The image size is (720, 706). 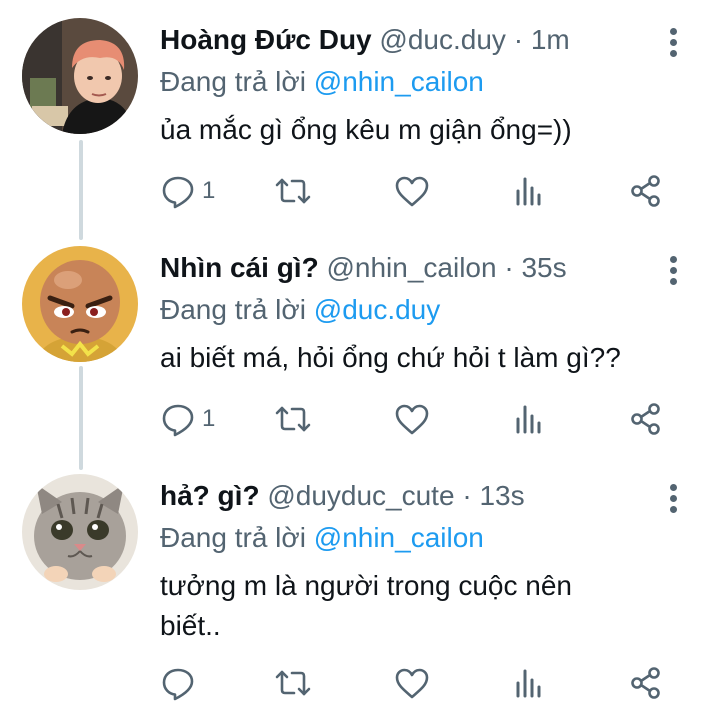 I want to click on tweet-header: Nhìn cái gì? @nhin_cailon · 35s, so click(x=363, y=268).